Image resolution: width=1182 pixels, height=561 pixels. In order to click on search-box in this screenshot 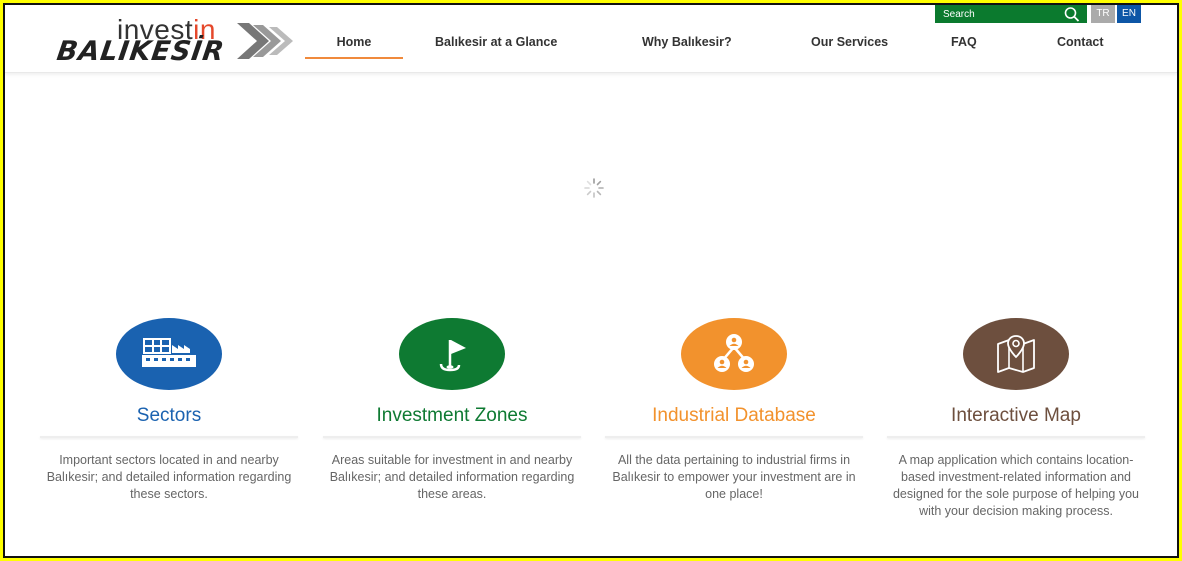, I will do `click(1011, 14)`.